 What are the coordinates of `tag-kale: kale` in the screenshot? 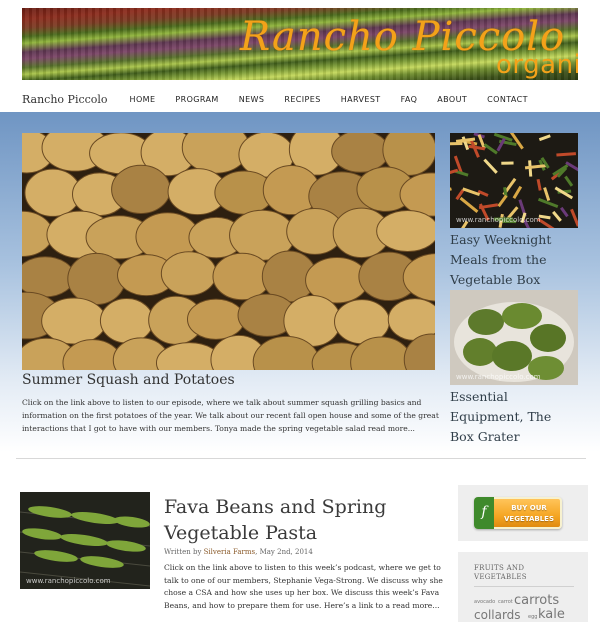 It's located at (551, 614).